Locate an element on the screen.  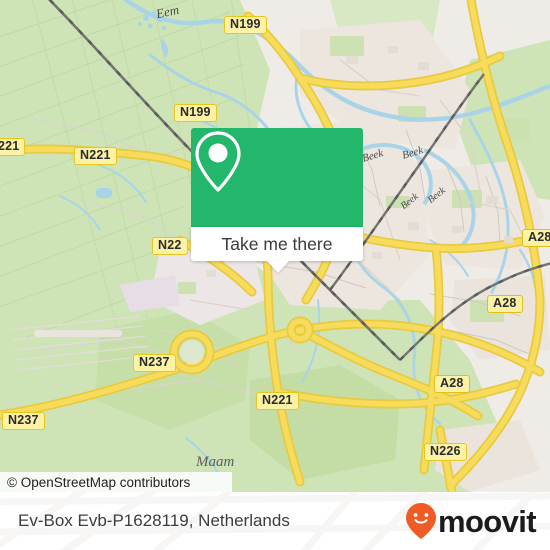
osm-attribution-text: © OpenStreetMap contributors is located at coordinates (99, 482).